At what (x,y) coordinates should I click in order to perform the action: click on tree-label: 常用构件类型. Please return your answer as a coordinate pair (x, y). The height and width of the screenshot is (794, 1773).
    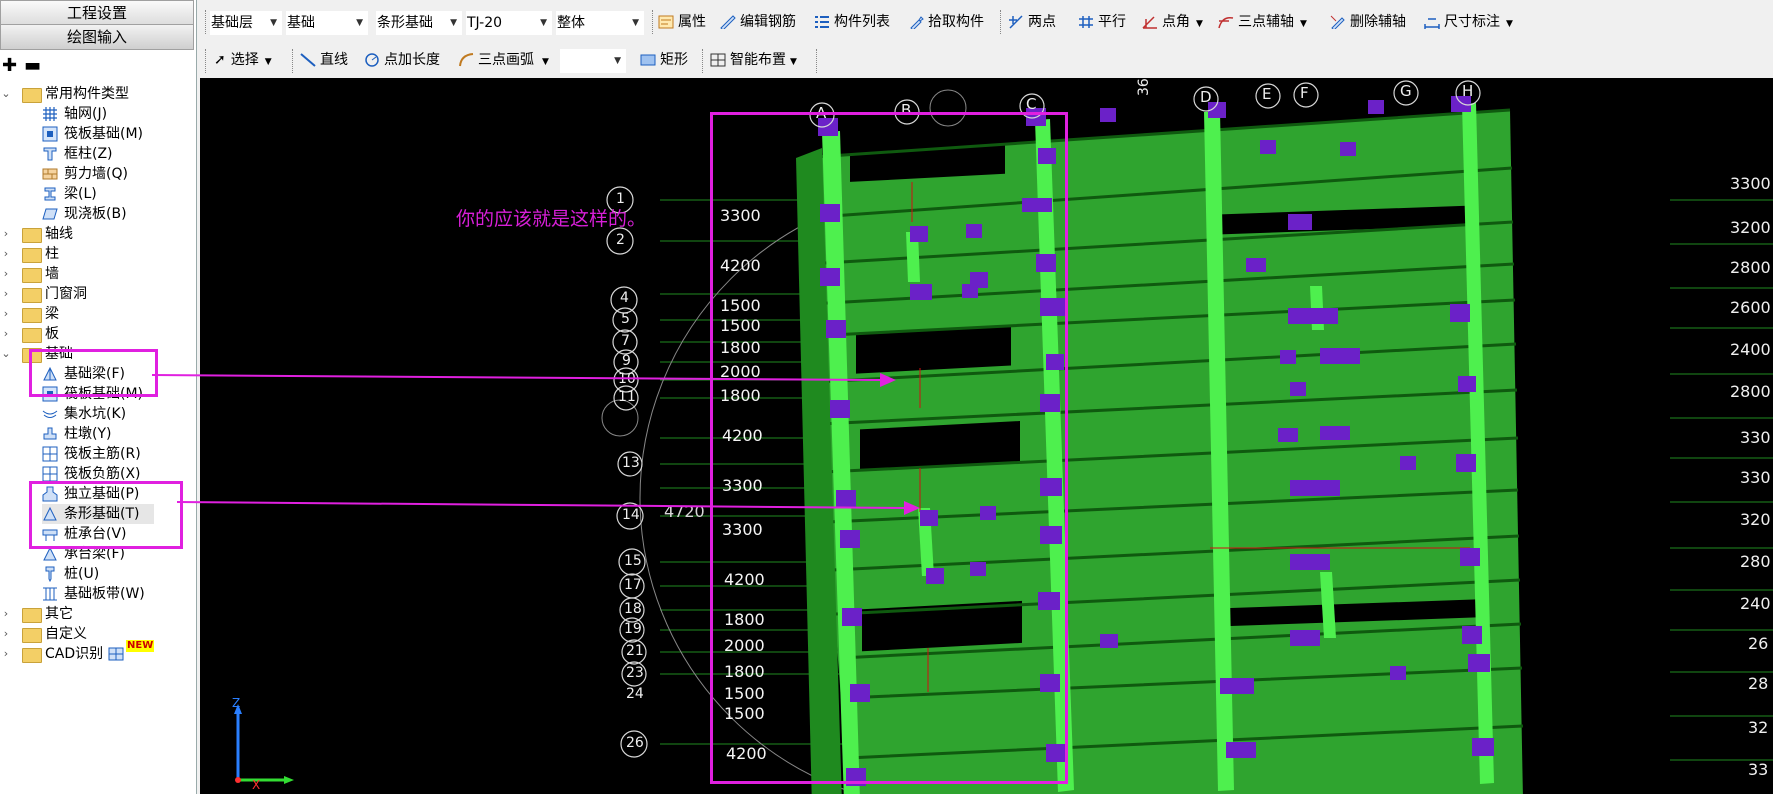
    Looking at the image, I should click on (87, 94).